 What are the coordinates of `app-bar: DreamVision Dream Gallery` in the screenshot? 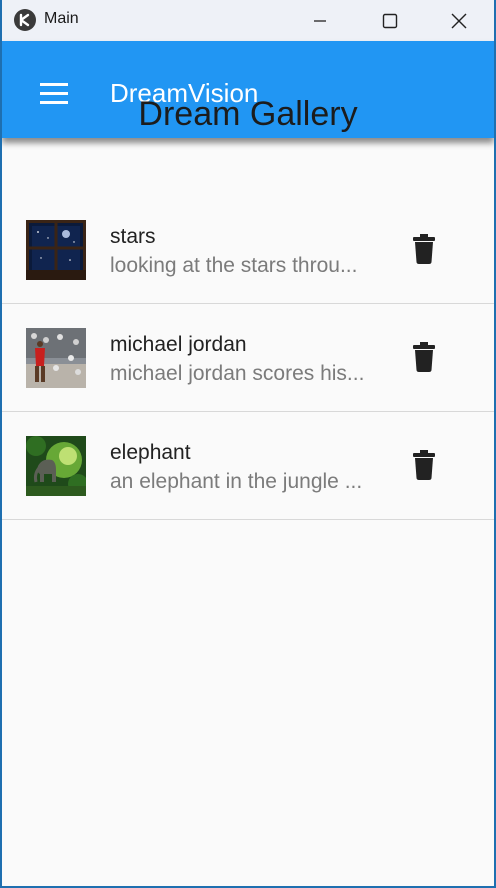 It's located at (248, 89).